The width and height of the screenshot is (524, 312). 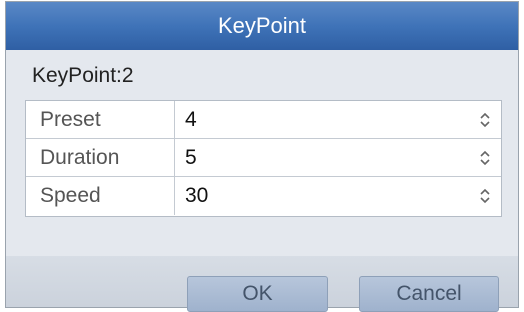 What do you see at coordinates (191, 120) in the screenshot?
I see `preset-value: 4` at bounding box center [191, 120].